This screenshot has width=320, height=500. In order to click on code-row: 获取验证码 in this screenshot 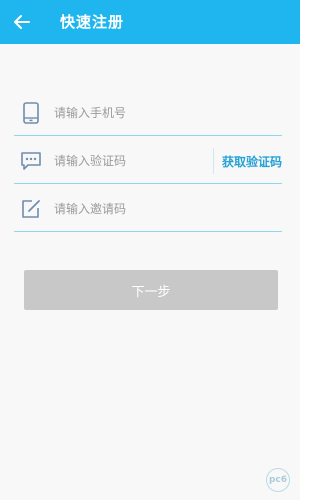, I will do `click(148, 161)`.